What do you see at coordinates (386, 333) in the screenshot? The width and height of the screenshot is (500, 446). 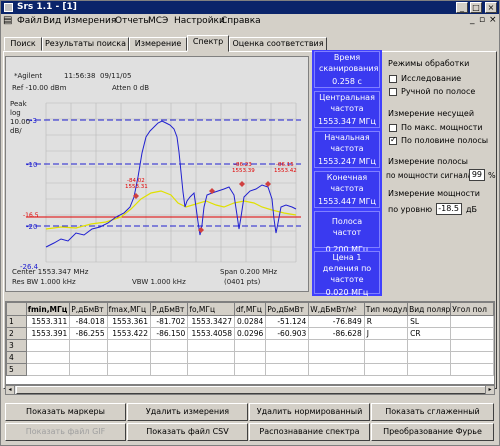 I see `table-cell: J` at bounding box center [386, 333].